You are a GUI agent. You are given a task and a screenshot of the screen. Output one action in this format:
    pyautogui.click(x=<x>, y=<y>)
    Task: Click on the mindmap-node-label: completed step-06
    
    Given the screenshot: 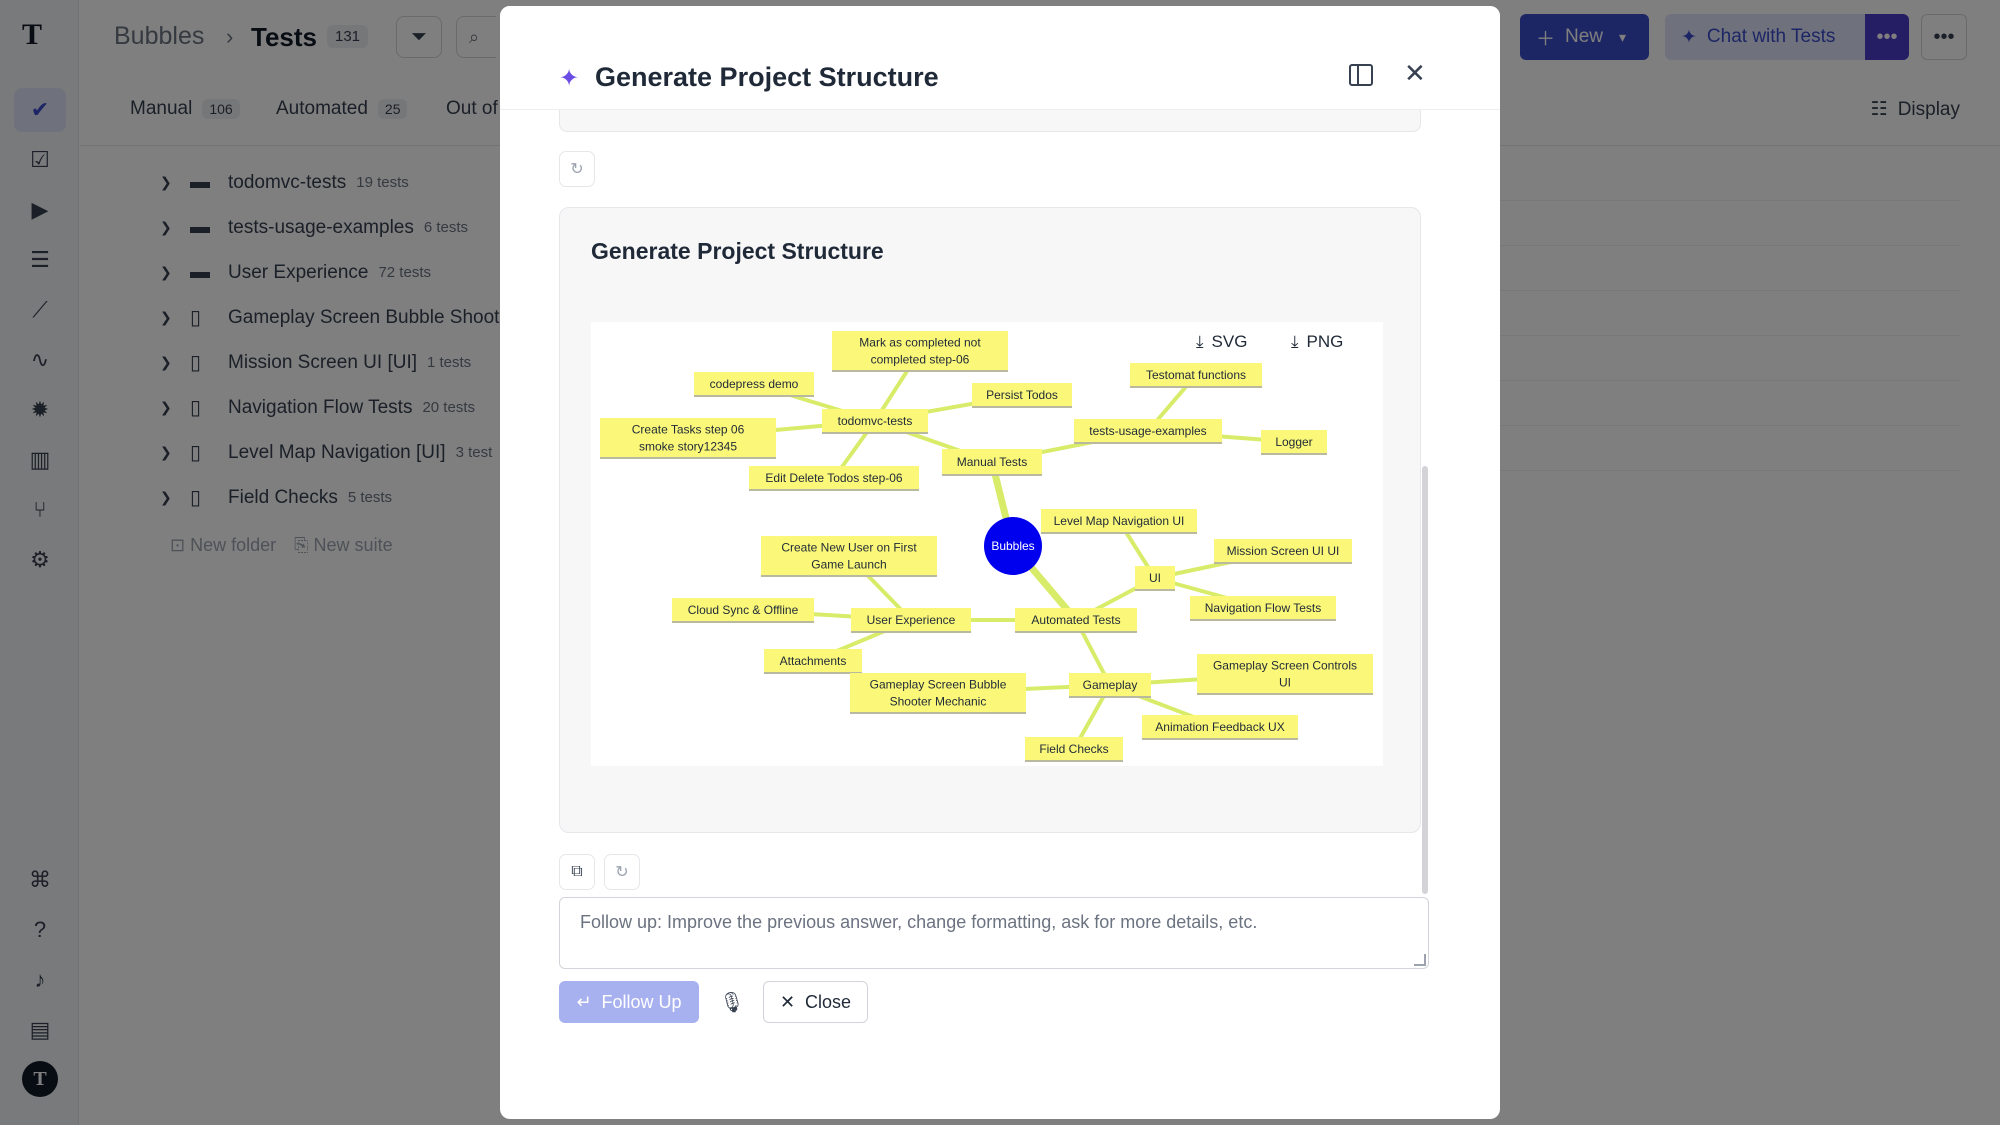 What is the action you would take?
    pyautogui.click(x=920, y=360)
    